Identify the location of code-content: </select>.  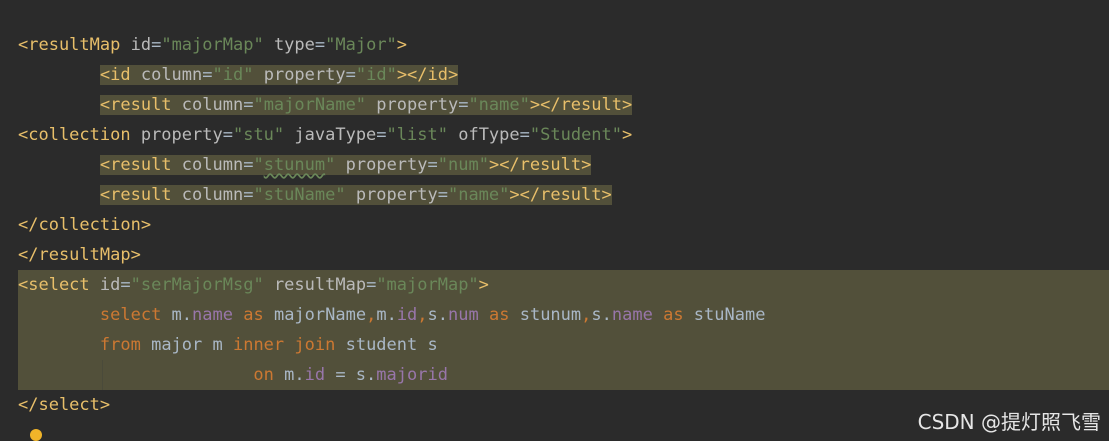
(64, 405).